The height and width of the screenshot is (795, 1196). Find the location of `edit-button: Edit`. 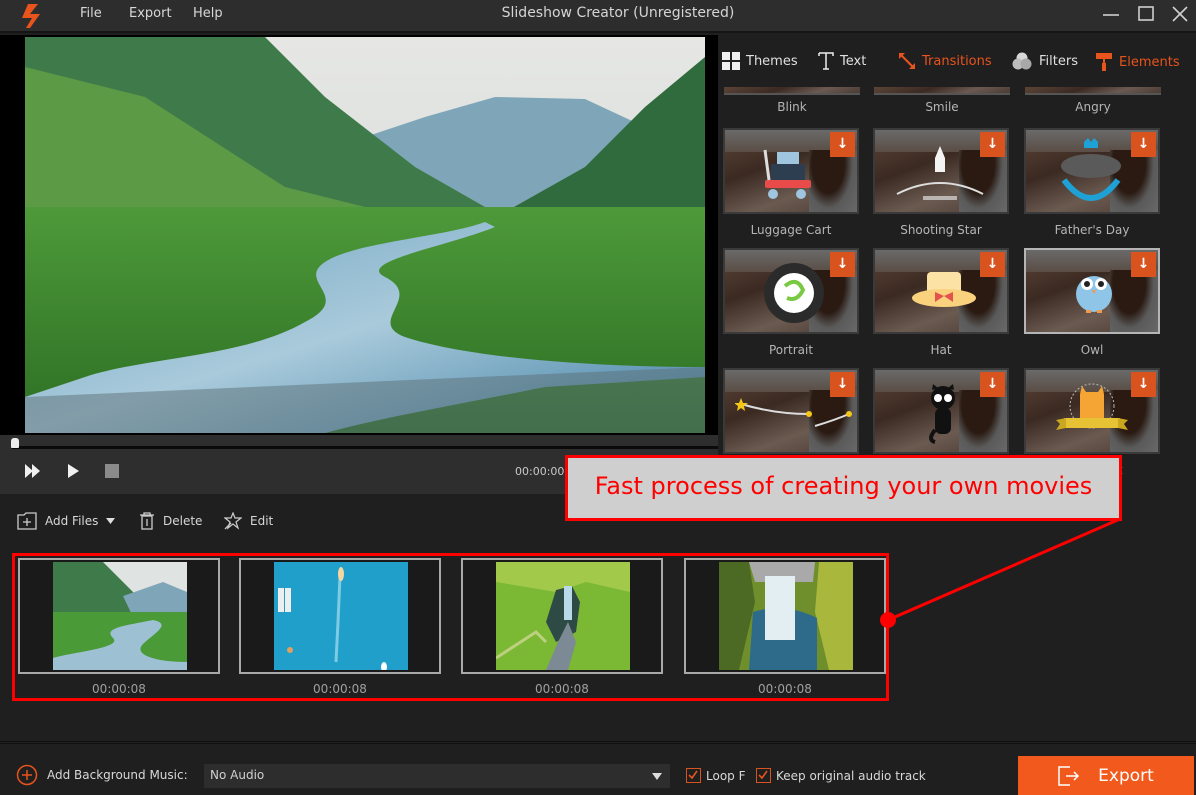

edit-button: Edit is located at coordinates (248, 521).